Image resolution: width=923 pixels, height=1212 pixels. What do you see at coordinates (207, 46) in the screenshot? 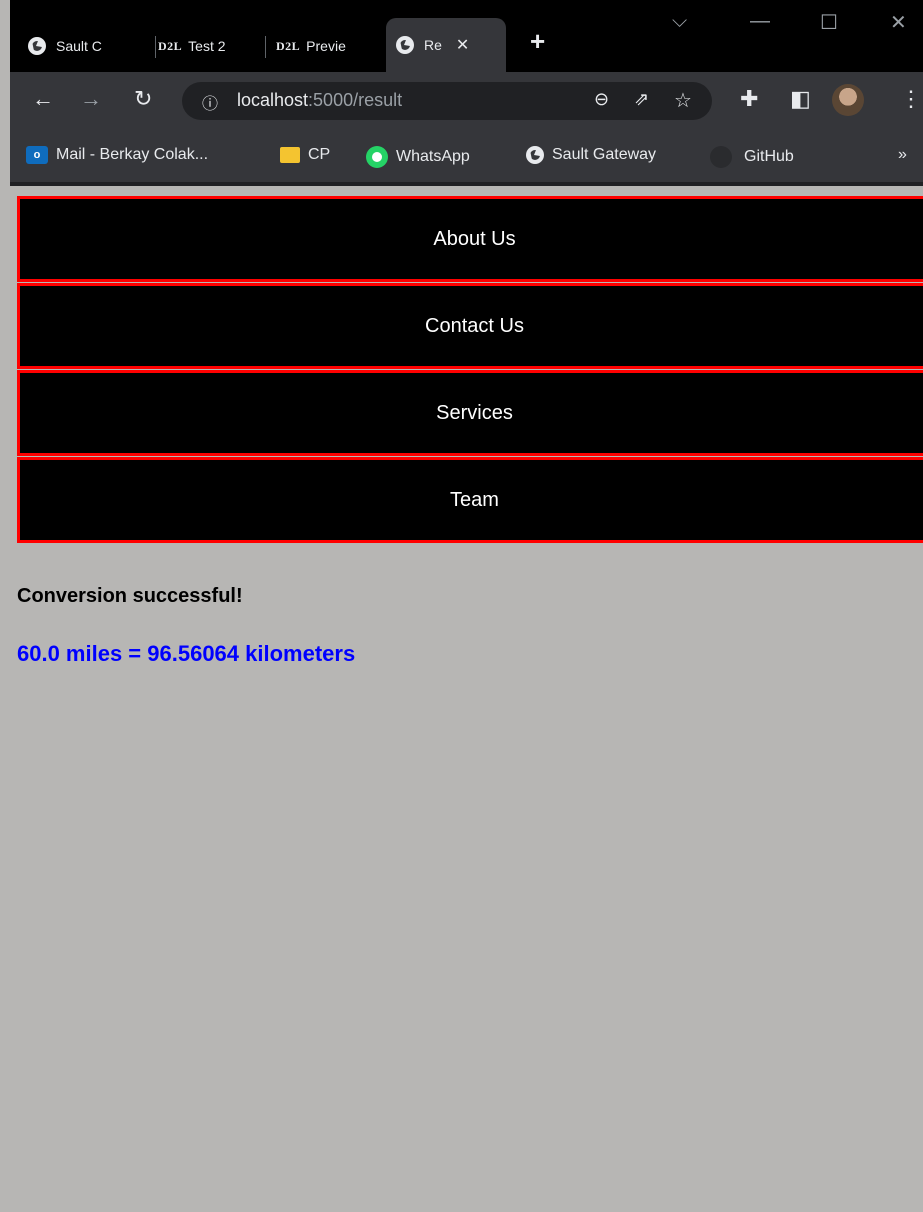
I see `tab-label: Test 2` at bounding box center [207, 46].